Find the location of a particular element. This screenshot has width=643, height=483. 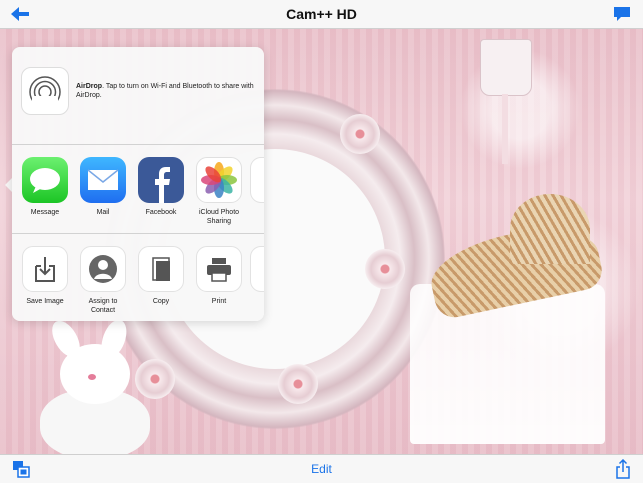

wall-lamp is located at coordinates (505, 104).